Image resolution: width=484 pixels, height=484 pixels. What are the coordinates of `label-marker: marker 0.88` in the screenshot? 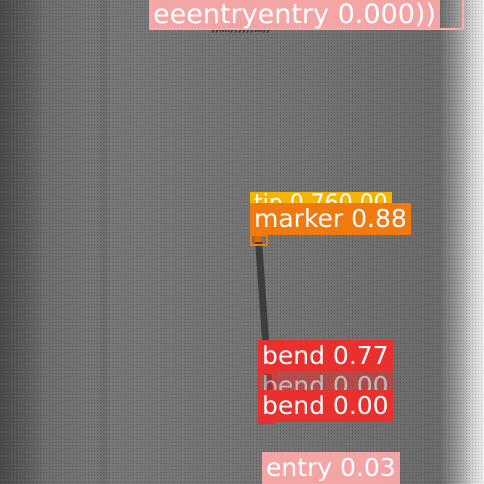 It's located at (330, 219).